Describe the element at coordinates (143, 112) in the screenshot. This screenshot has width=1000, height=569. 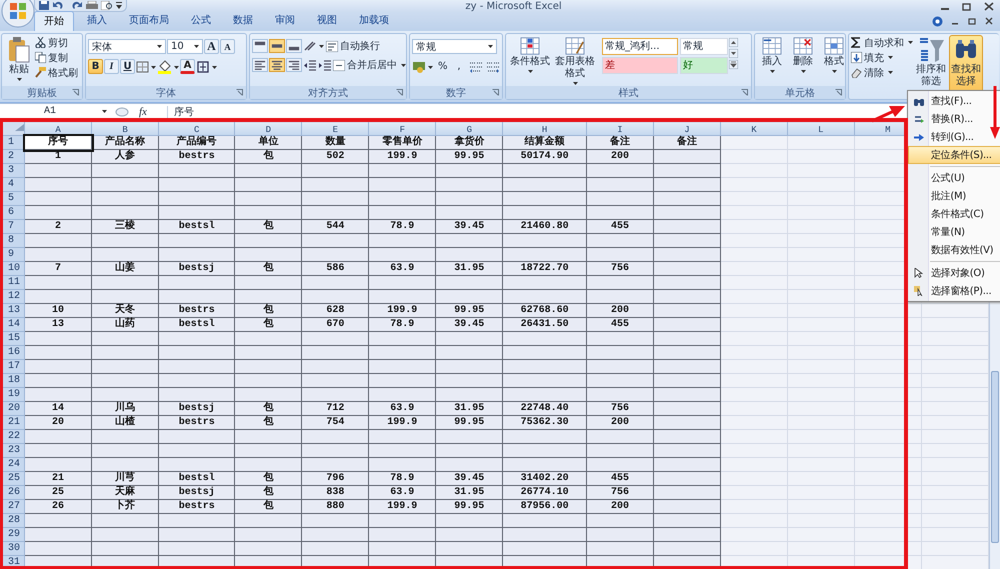
I see `insert-function-button: fx` at that location.